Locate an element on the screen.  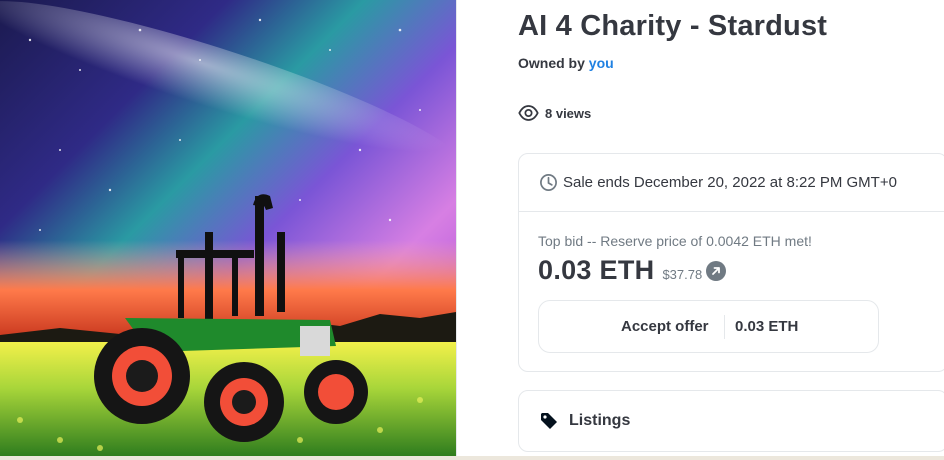
owner-link: you is located at coordinates (601, 63).